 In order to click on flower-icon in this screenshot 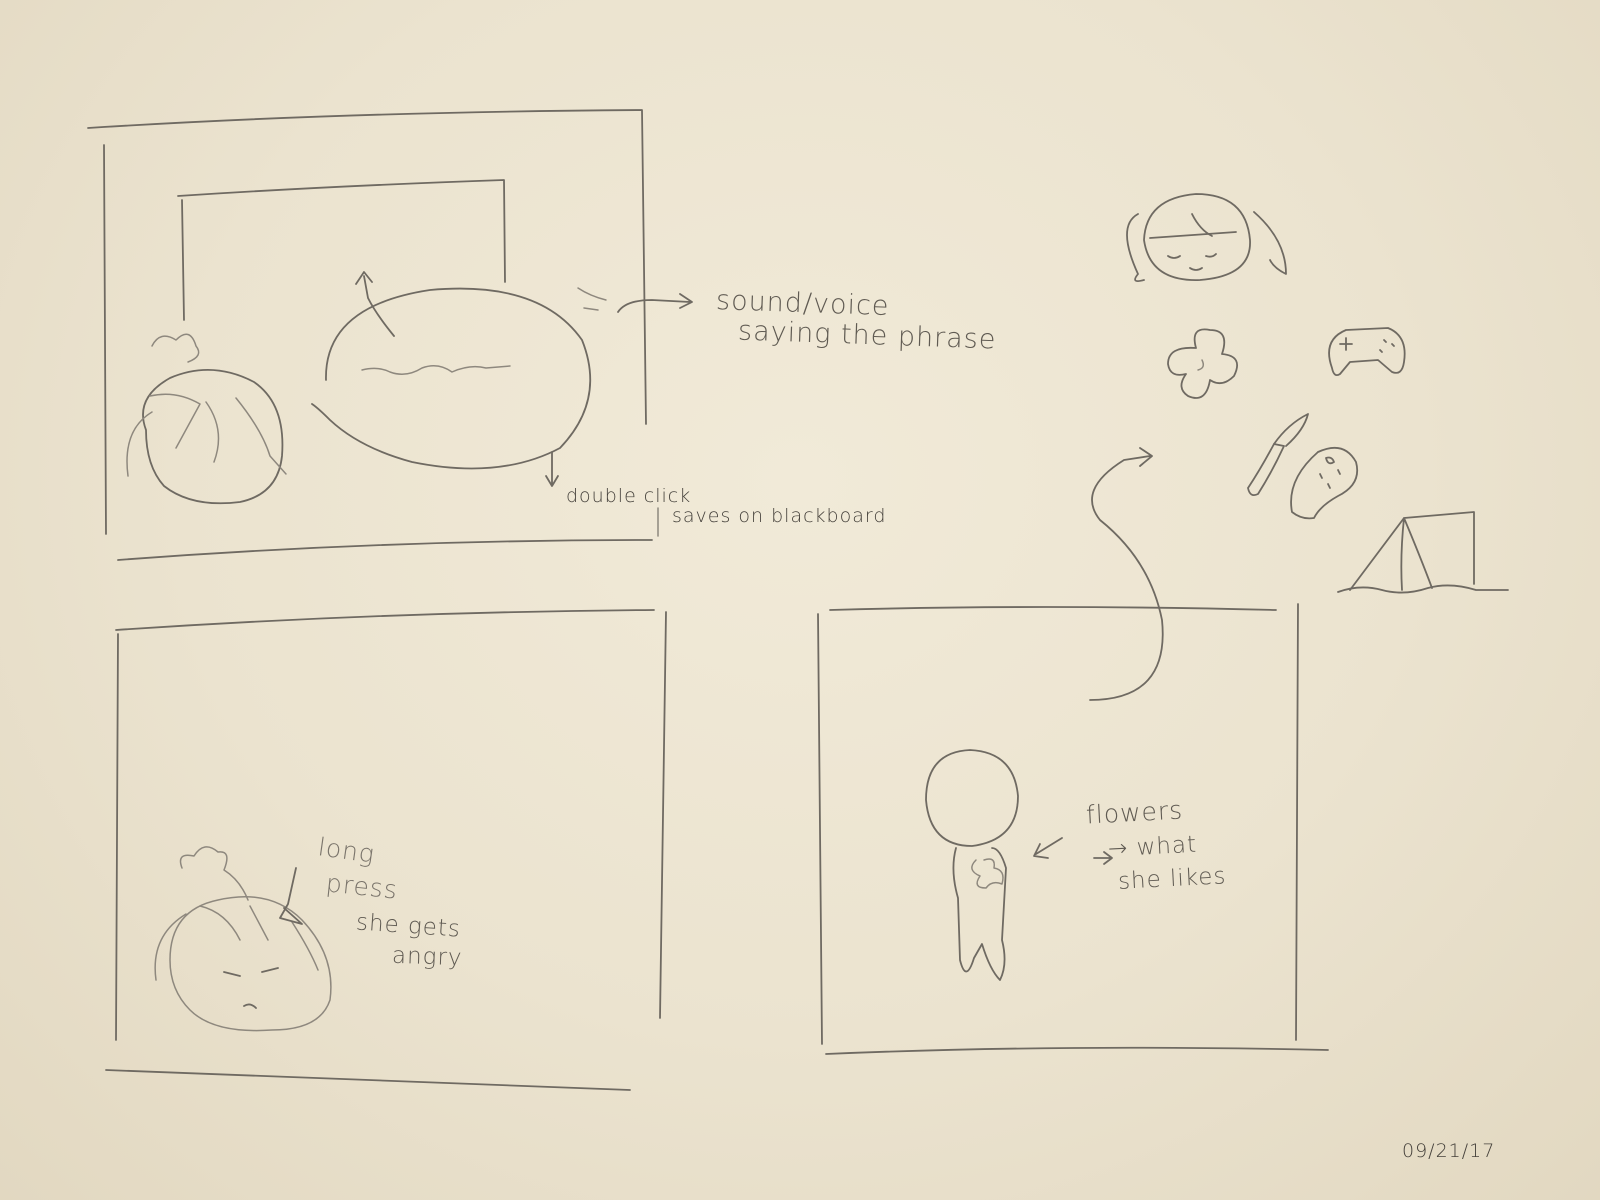, I will do `click(1202, 363)`.